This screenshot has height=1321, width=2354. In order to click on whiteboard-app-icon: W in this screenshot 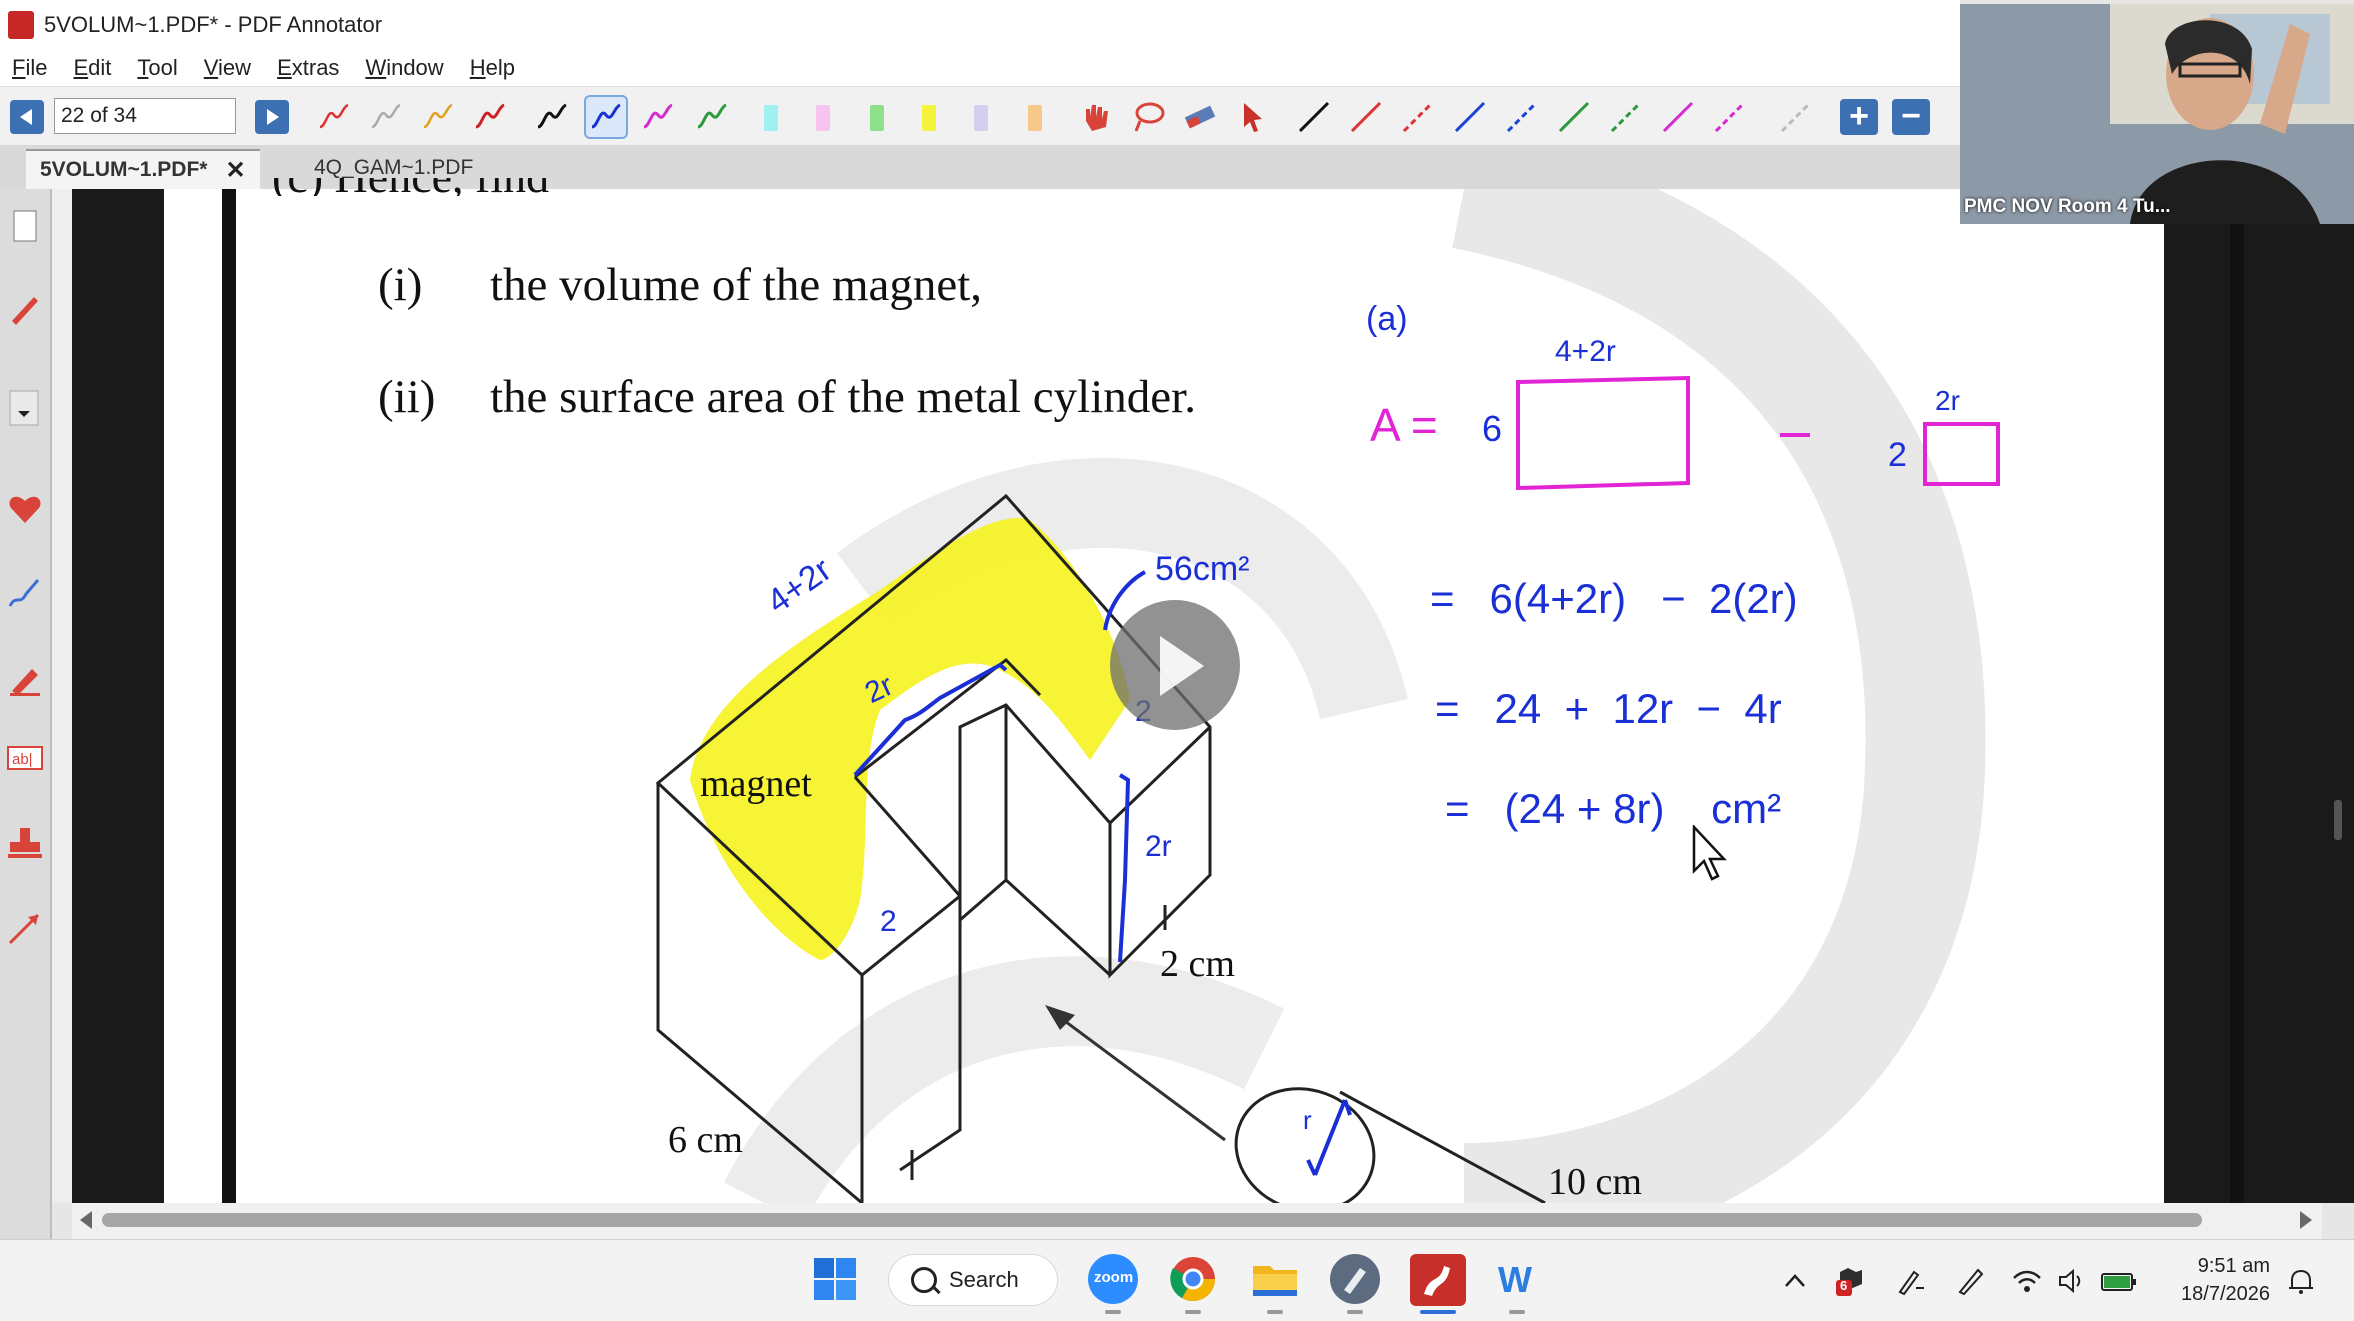, I will do `click(1517, 1279)`.